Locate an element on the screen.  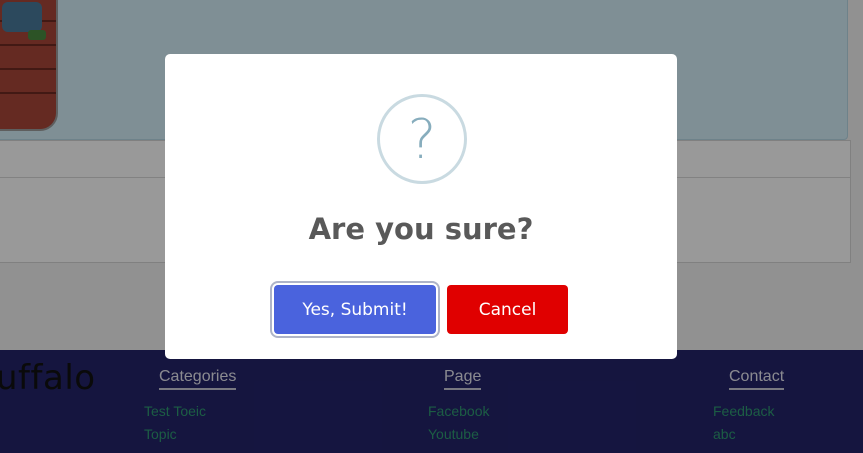
question-icon-glyph: ? is located at coordinates (422, 139).